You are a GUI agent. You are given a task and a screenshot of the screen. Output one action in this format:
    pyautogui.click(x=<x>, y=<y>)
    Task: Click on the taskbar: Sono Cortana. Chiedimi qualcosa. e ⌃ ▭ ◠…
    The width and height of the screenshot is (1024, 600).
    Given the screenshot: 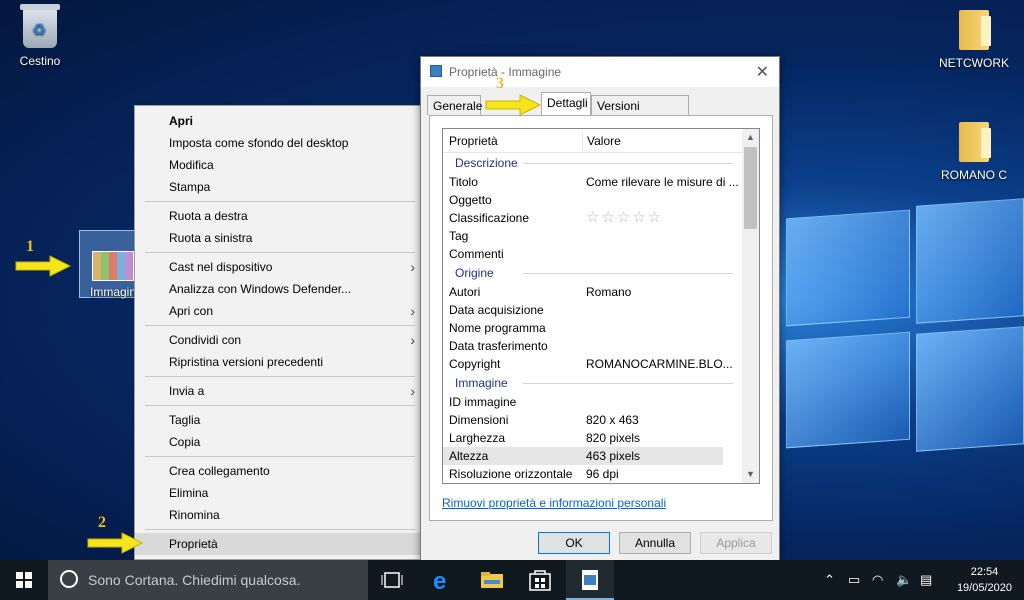 What is the action you would take?
    pyautogui.click(x=512, y=580)
    